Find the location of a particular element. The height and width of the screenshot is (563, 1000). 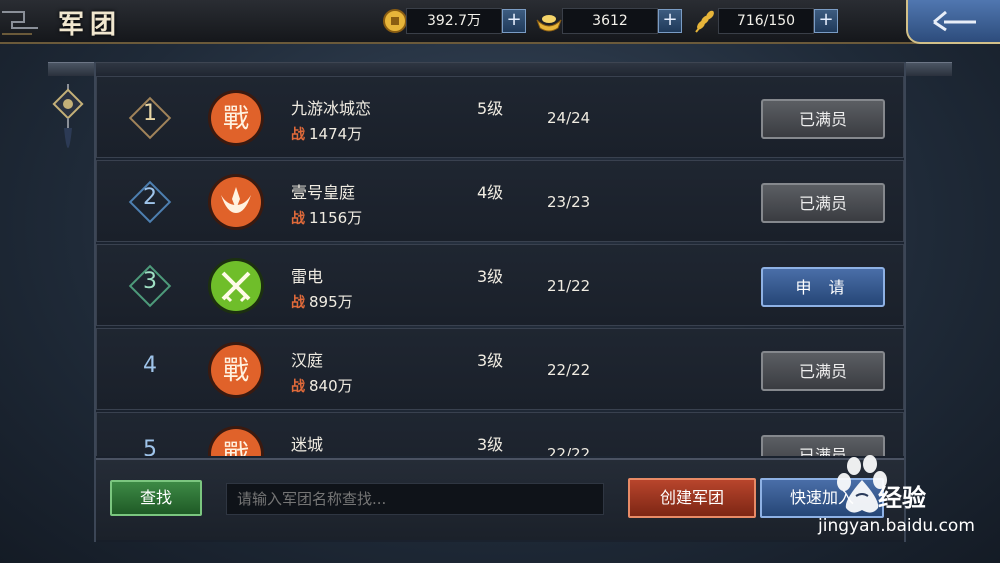

power-value: 1474万 is located at coordinates (336, 134).